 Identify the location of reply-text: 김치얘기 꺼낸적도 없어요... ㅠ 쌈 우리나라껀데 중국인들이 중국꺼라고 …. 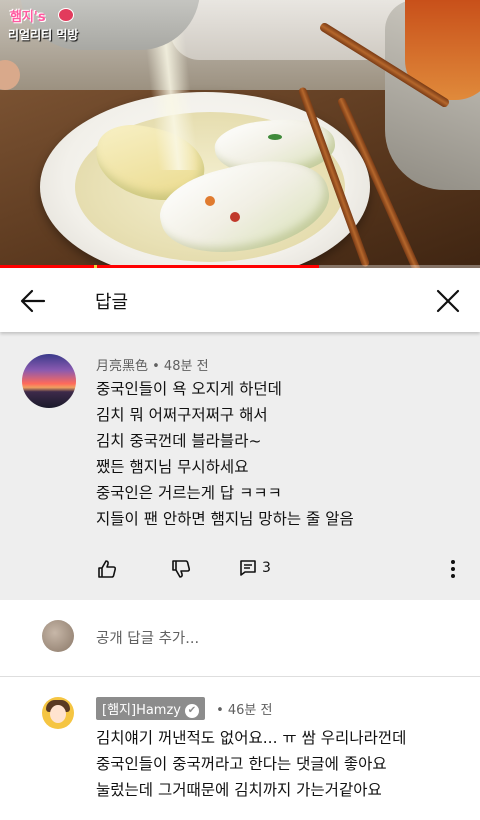
(251, 764).